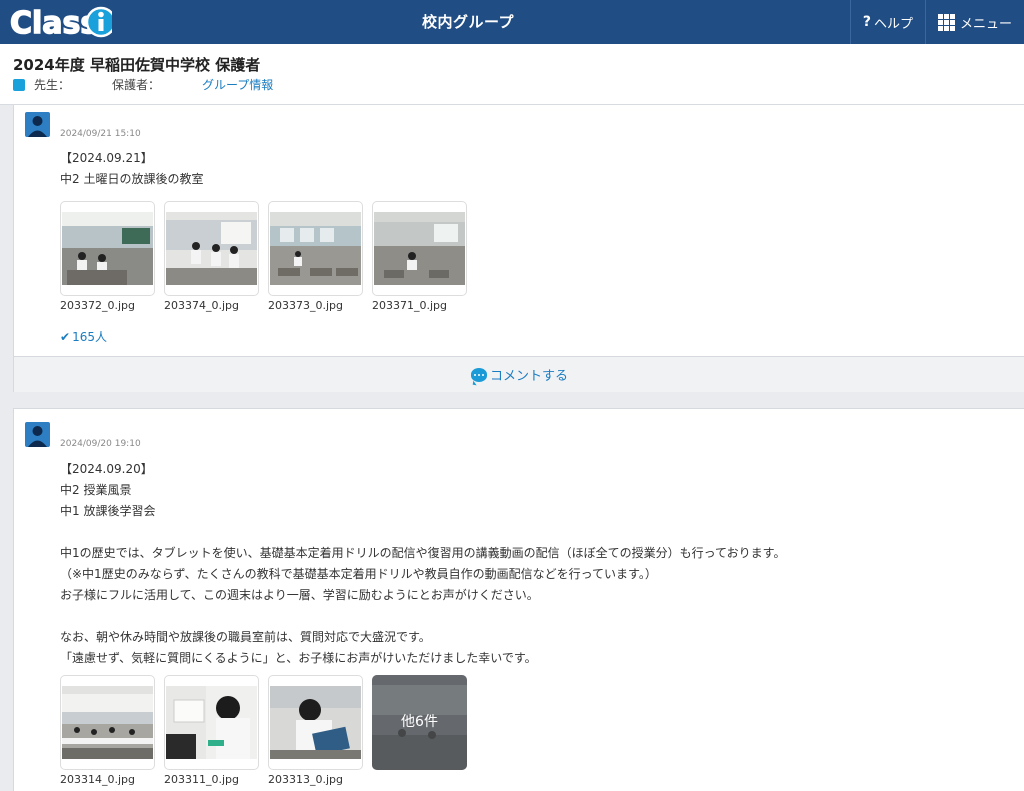 This screenshot has height=791, width=1024. I want to click on post-body: 【2024.09.21】 中2 土曜日の放課後の教室, so click(131, 169).